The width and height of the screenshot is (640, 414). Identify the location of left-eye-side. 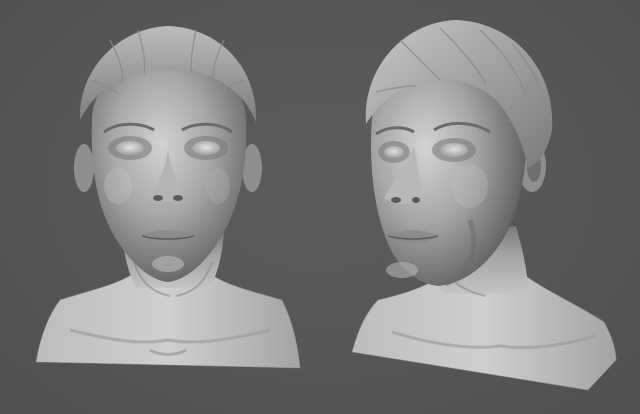
(394, 152).